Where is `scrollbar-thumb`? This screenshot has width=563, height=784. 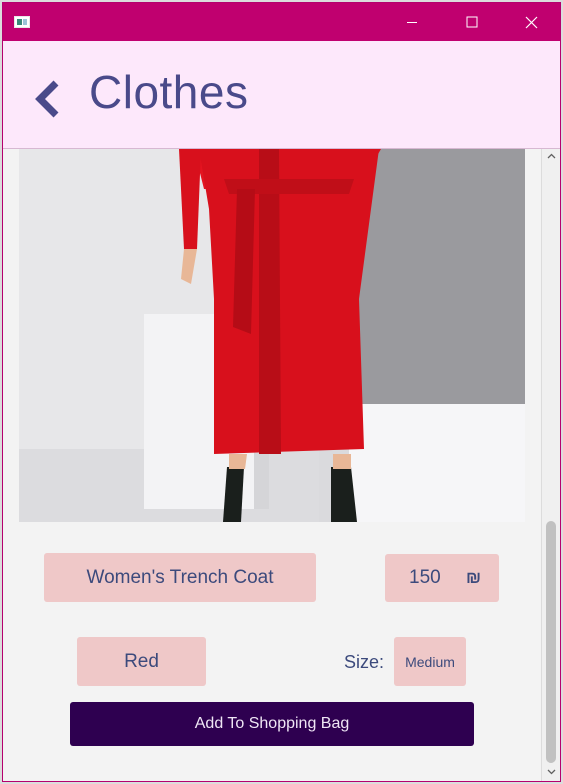
scrollbar-thumb is located at coordinates (551, 642).